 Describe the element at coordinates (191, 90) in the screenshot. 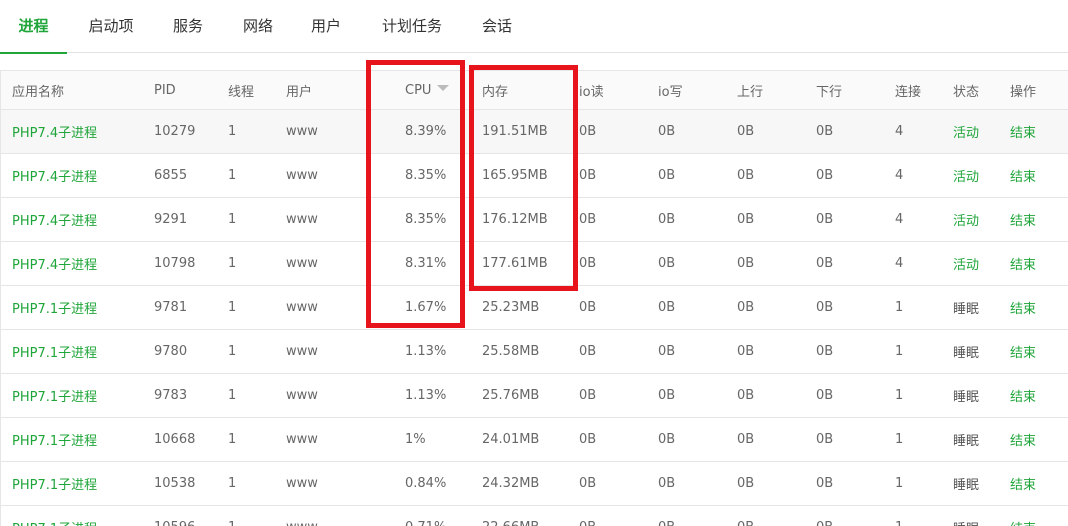

I see `col-header-pid: PID` at that location.